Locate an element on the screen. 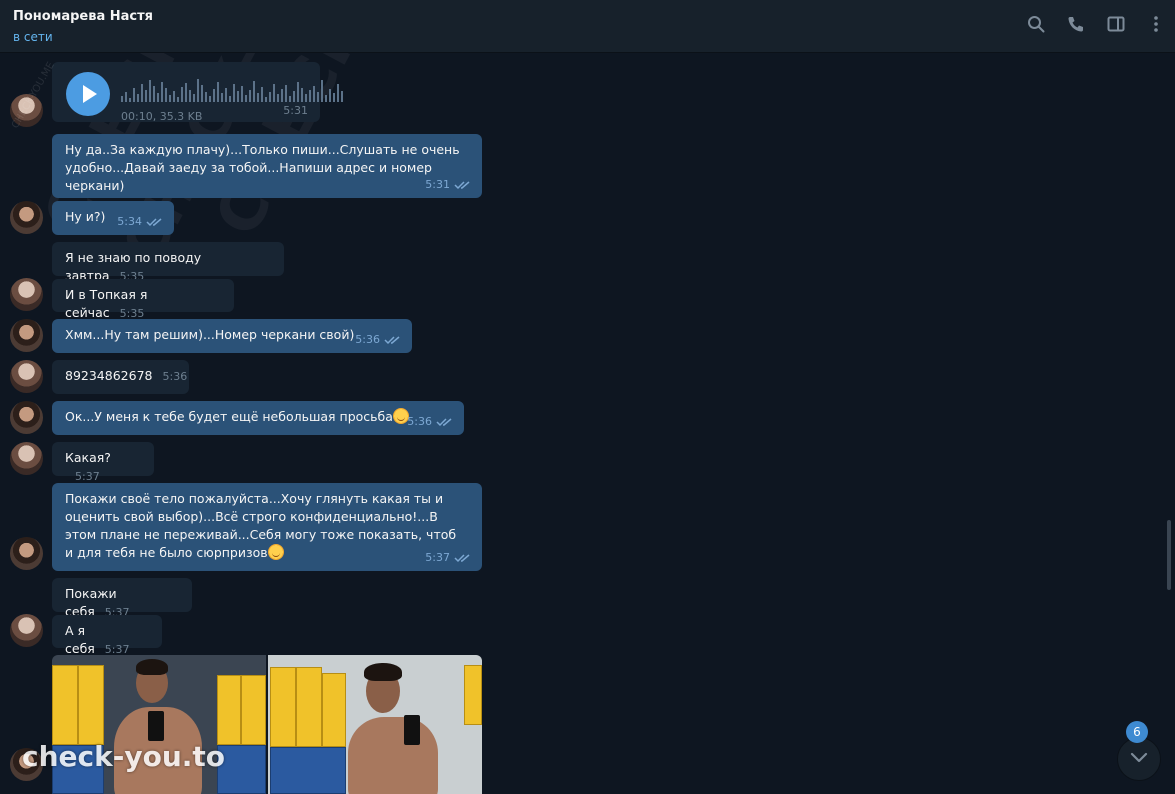 The height and width of the screenshot is (794, 1175). message-bubble-incoming: Я не знаю по поводу завтра 5:35 is located at coordinates (168, 262).